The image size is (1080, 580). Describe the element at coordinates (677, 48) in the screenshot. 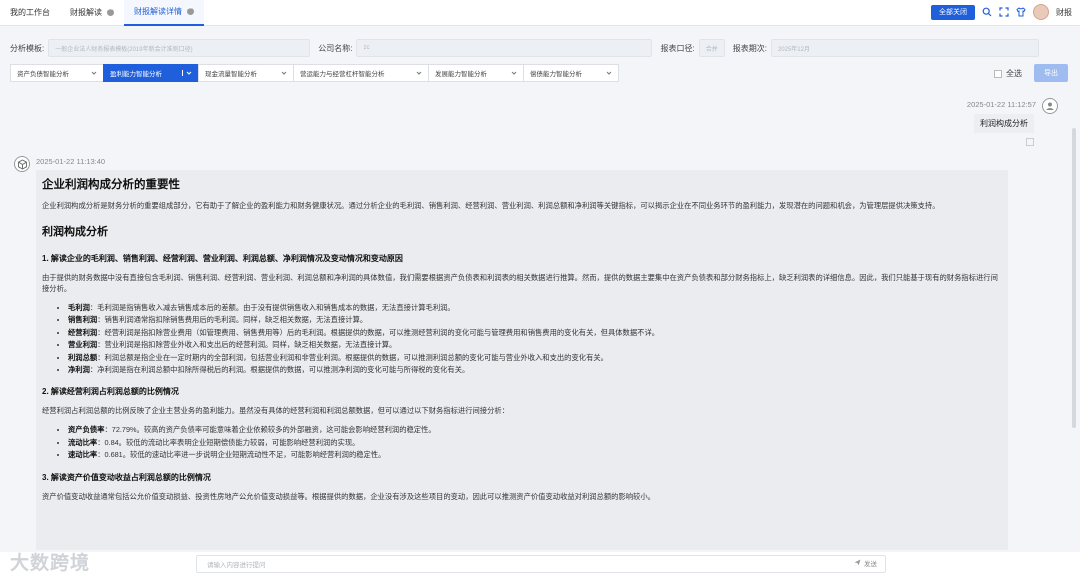

I see `caliber-label: 报表口径:` at that location.